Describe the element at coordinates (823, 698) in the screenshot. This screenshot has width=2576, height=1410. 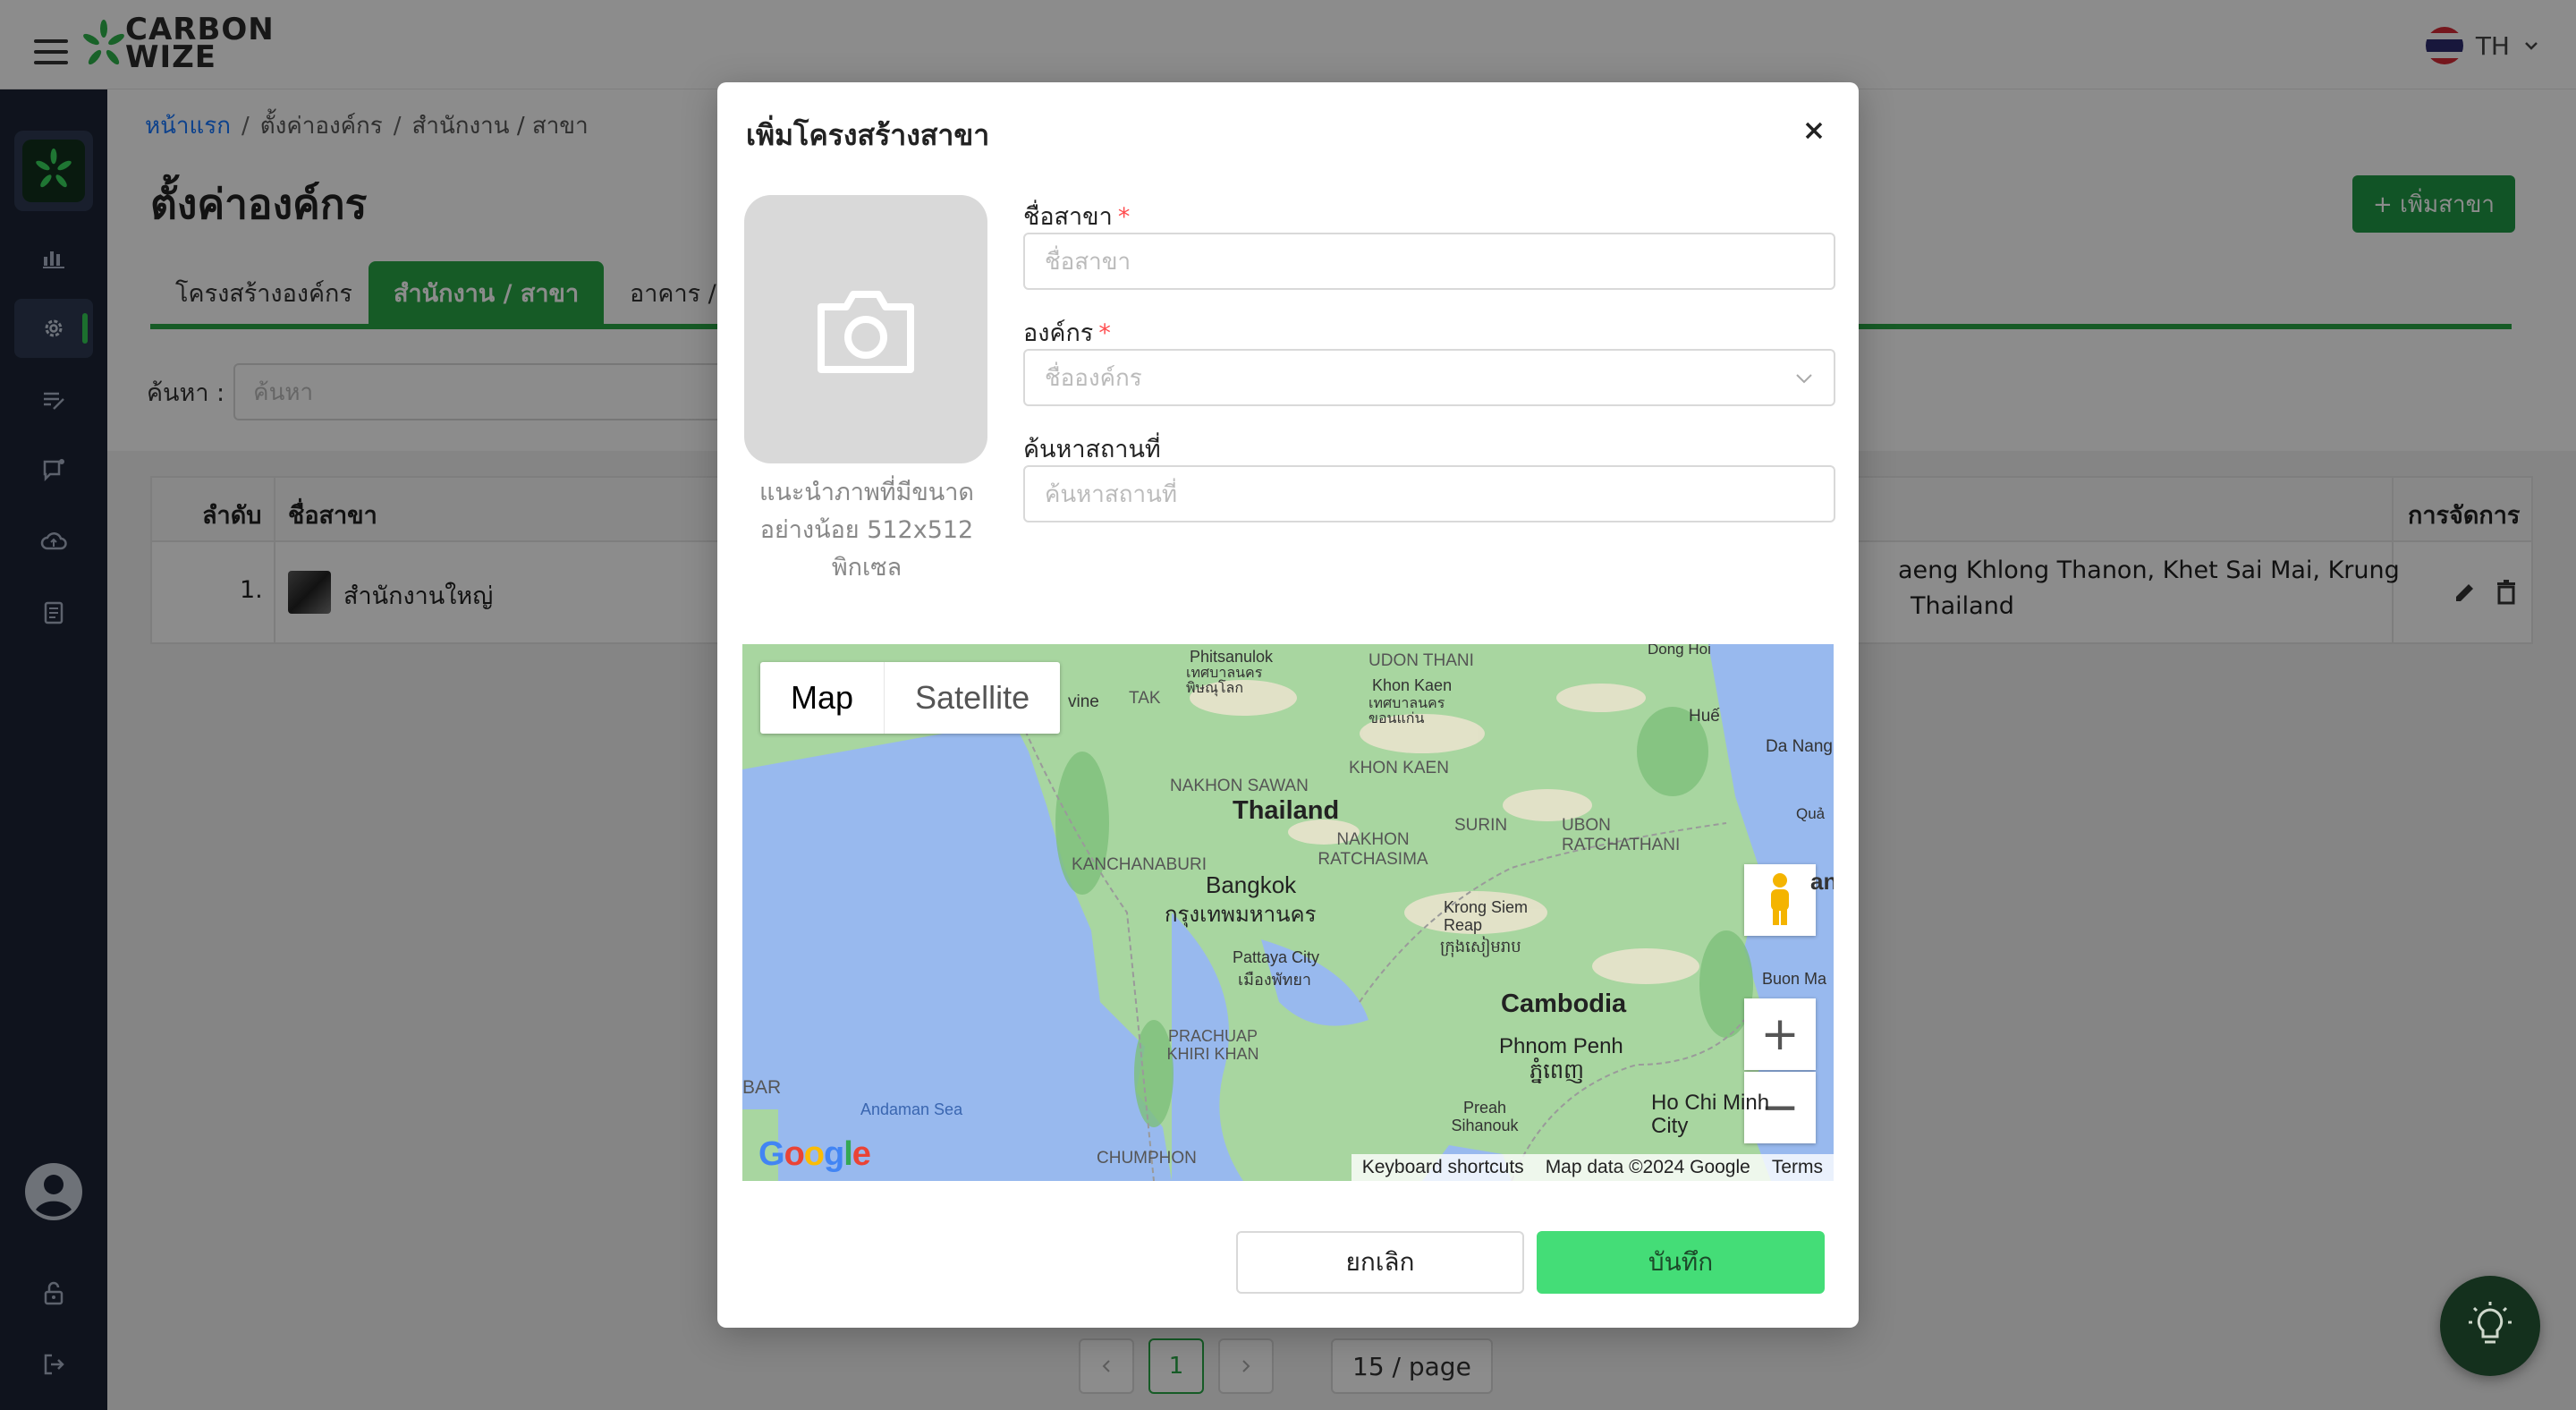
I see `map-type-map-button: Map` at that location.